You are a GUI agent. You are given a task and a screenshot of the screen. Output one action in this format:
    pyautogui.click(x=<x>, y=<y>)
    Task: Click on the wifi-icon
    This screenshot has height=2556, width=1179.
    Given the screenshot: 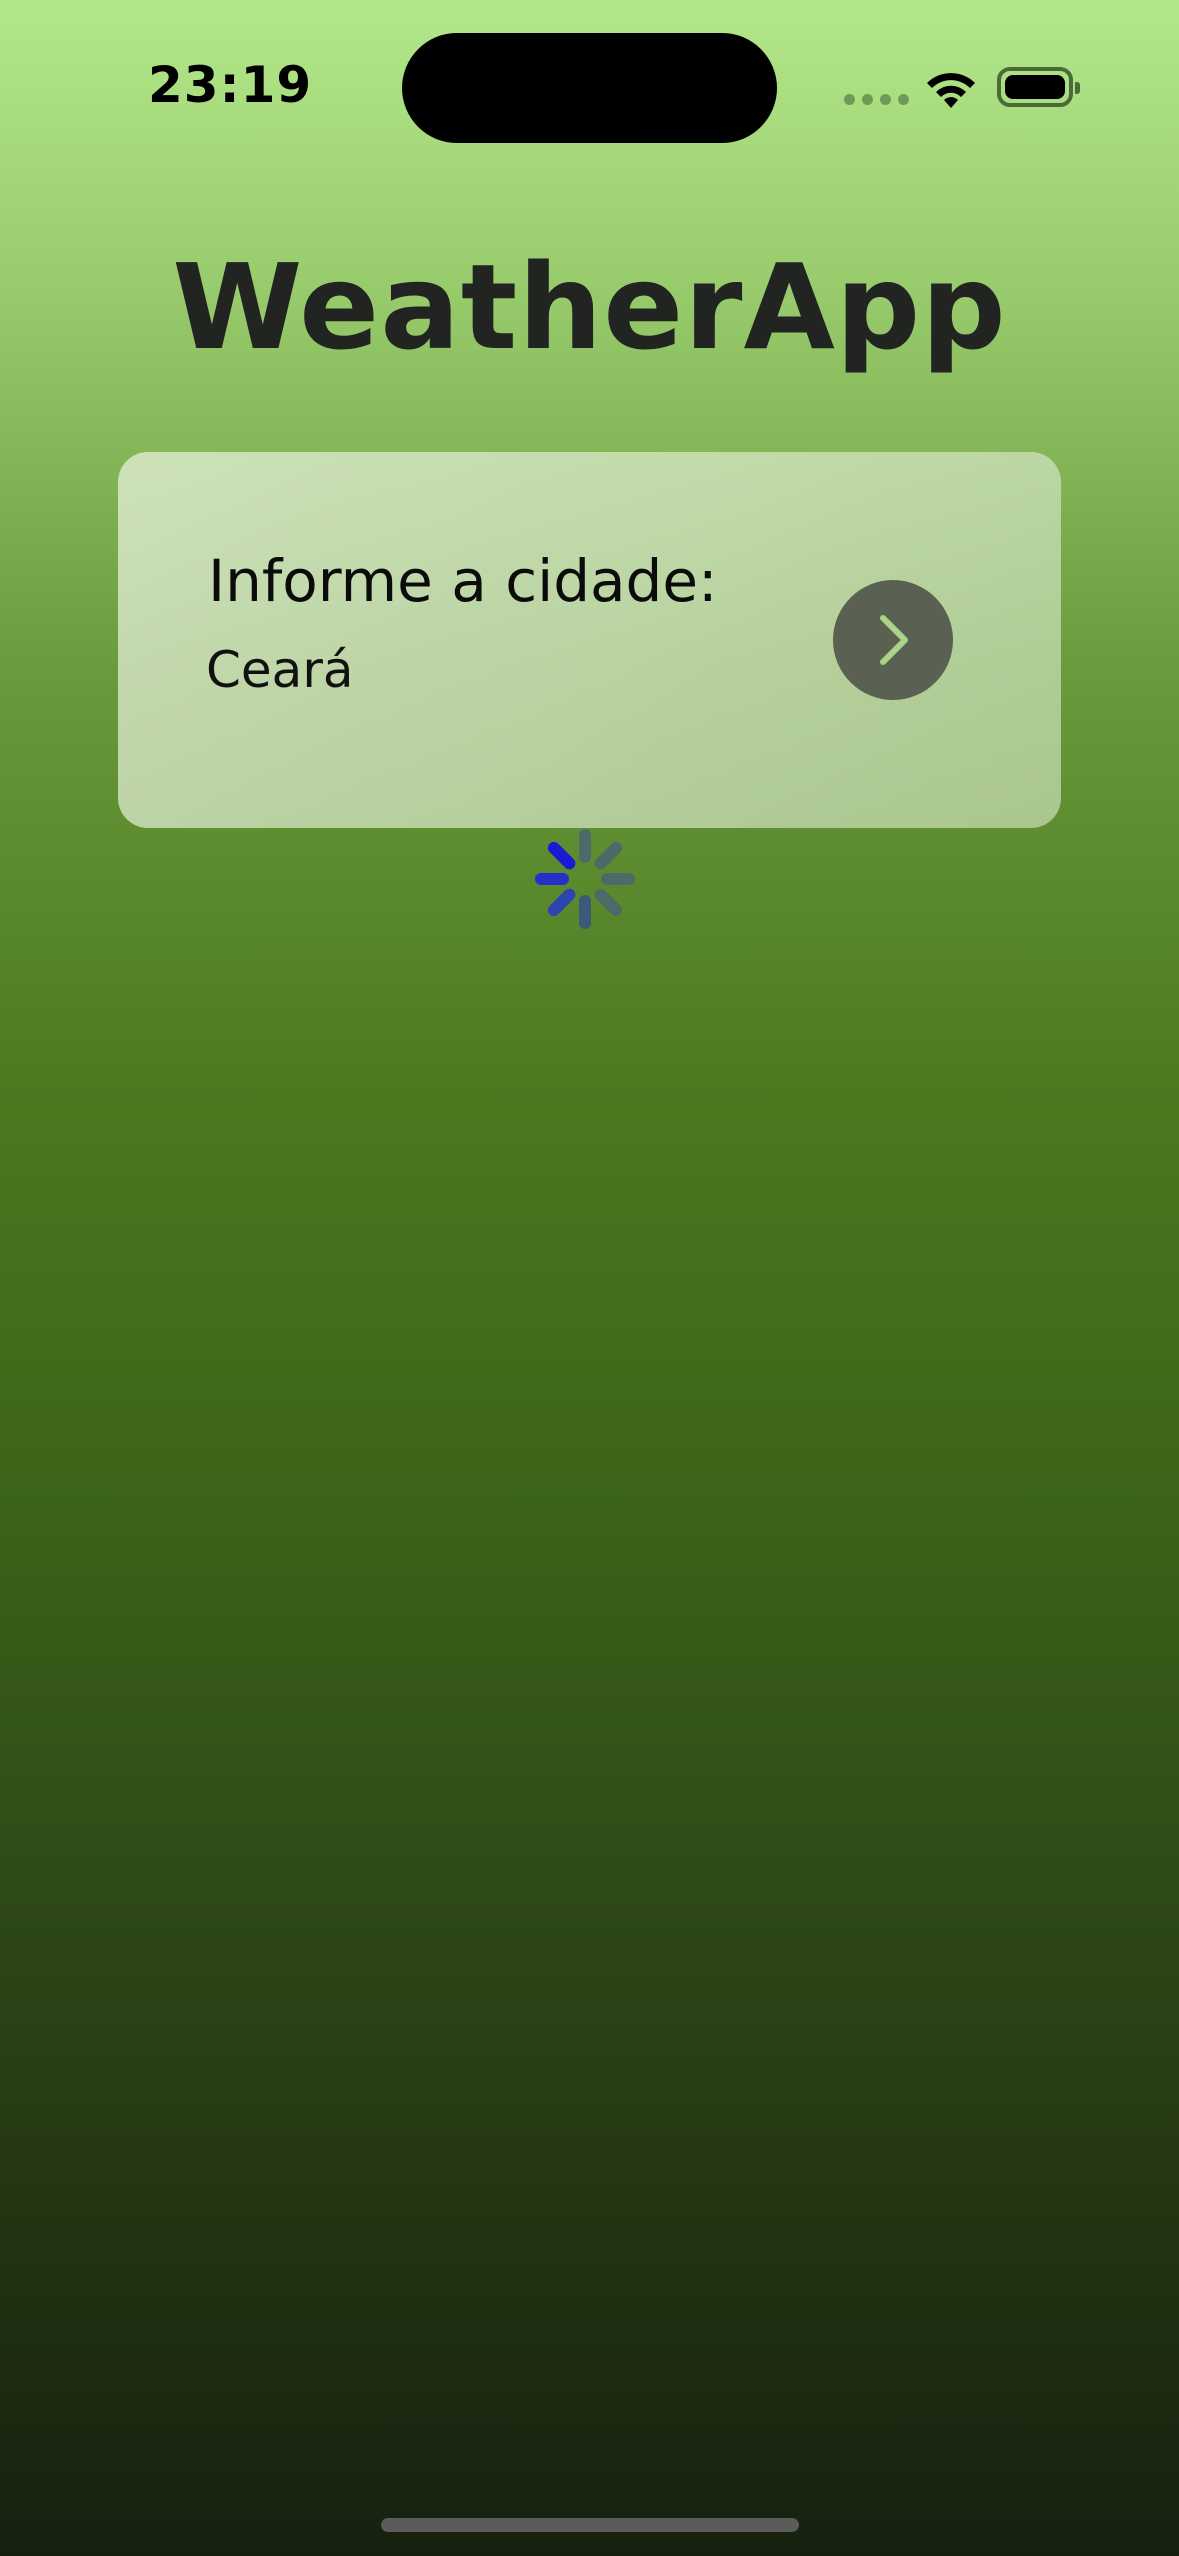 What is the action you would take?
    pyautogui.click(x=951, y=90)
    